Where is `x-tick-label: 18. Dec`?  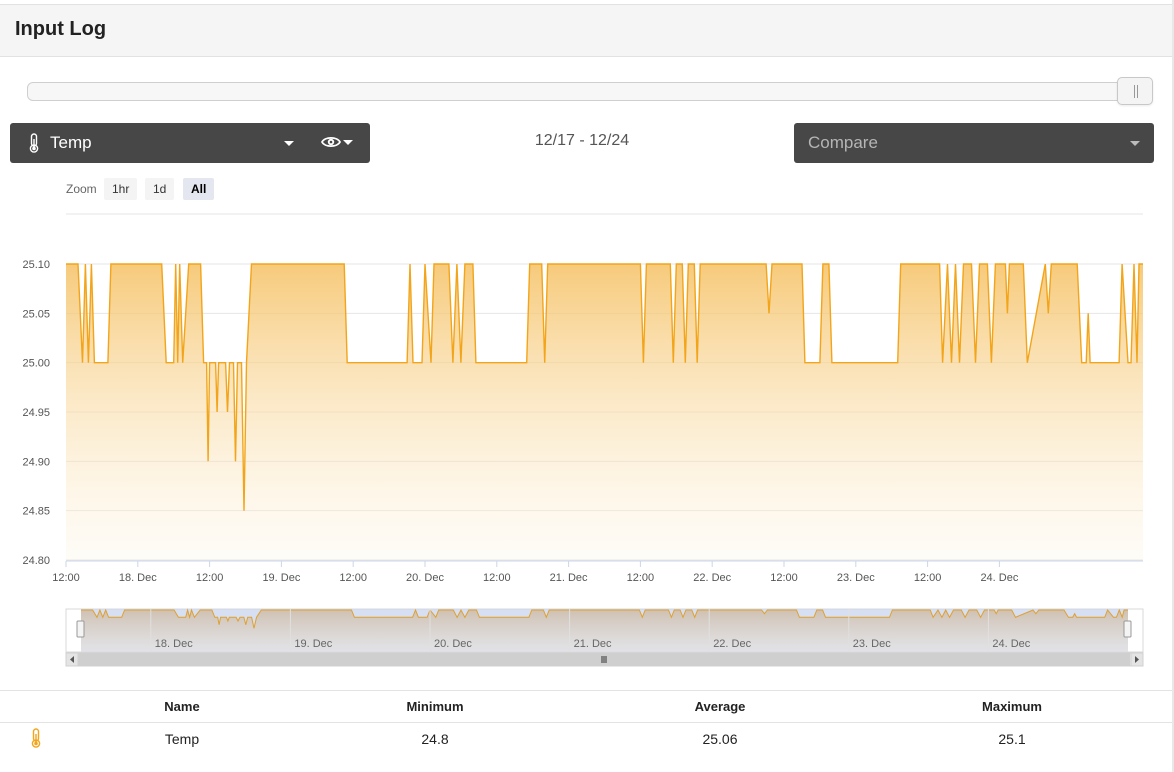
x-tick-label: 18. Dec is located at coordinates (138, 578).